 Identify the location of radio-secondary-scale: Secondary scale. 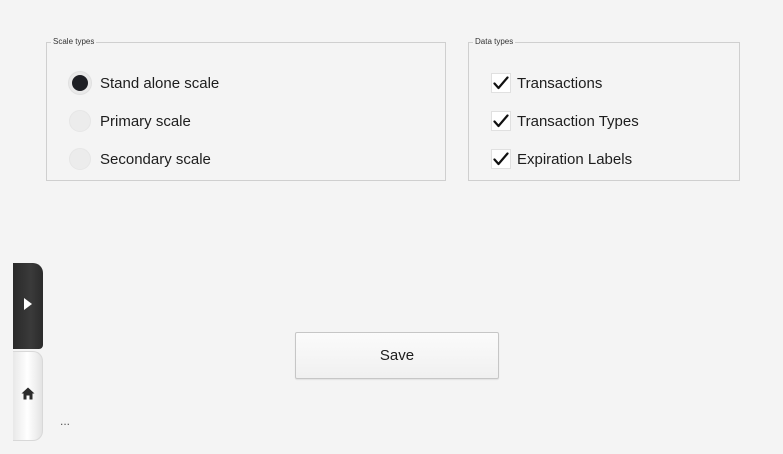
(140, 159).